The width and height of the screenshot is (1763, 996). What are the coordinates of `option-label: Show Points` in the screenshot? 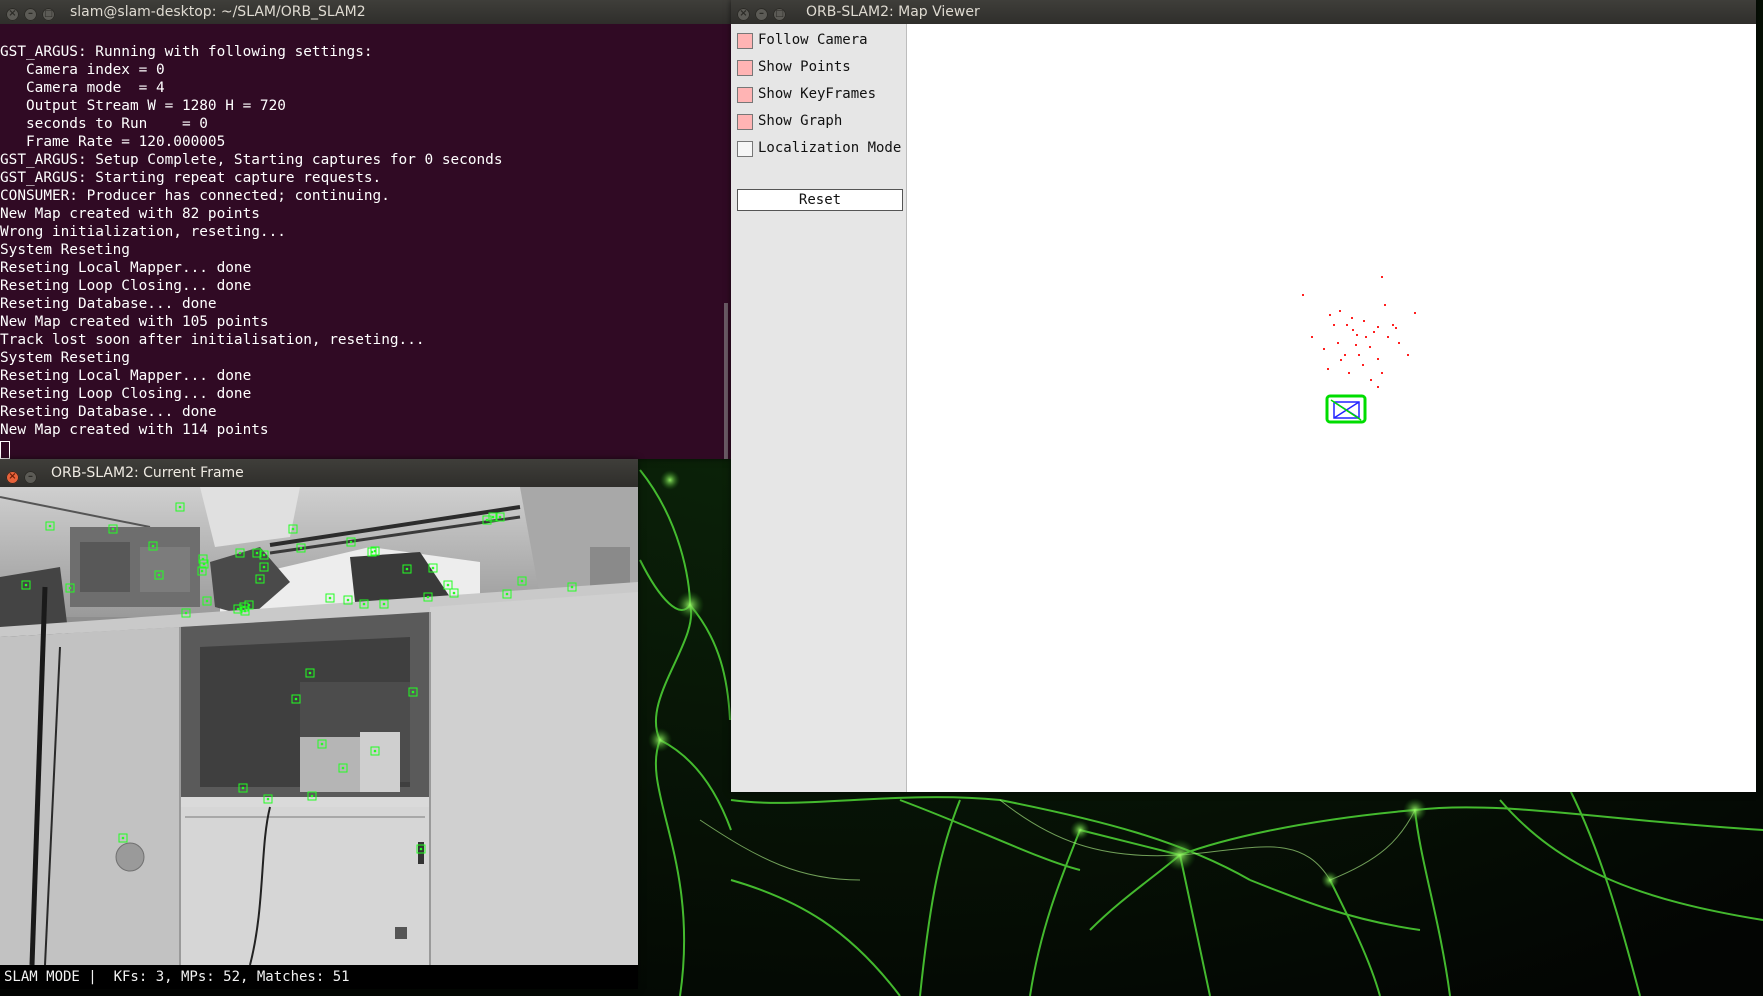 It's located at (804, 67).